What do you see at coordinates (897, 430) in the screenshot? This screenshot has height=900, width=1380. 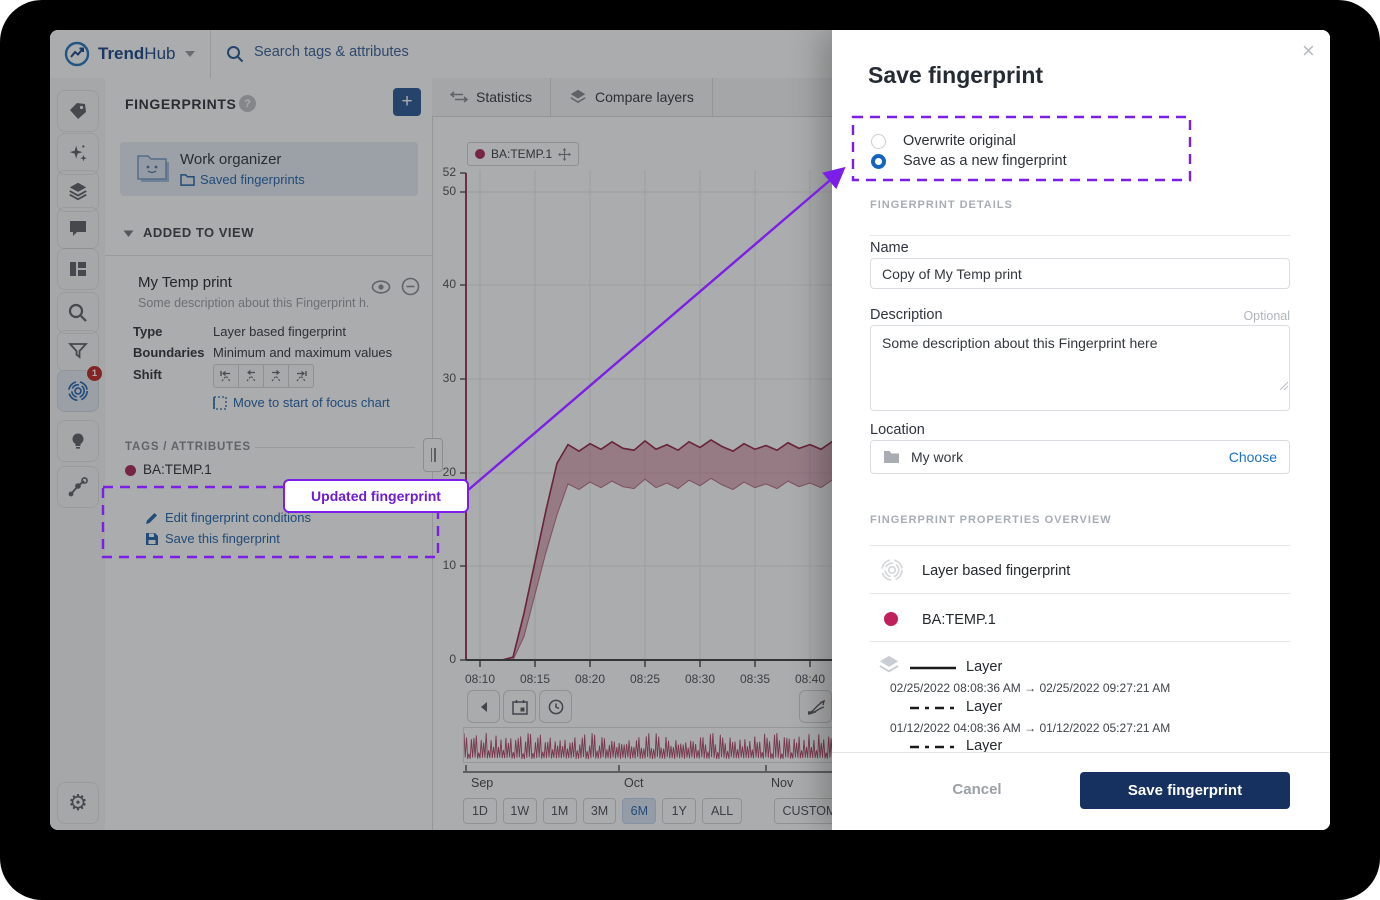 I see `location-label: Location` at bounding box center [897, 430].